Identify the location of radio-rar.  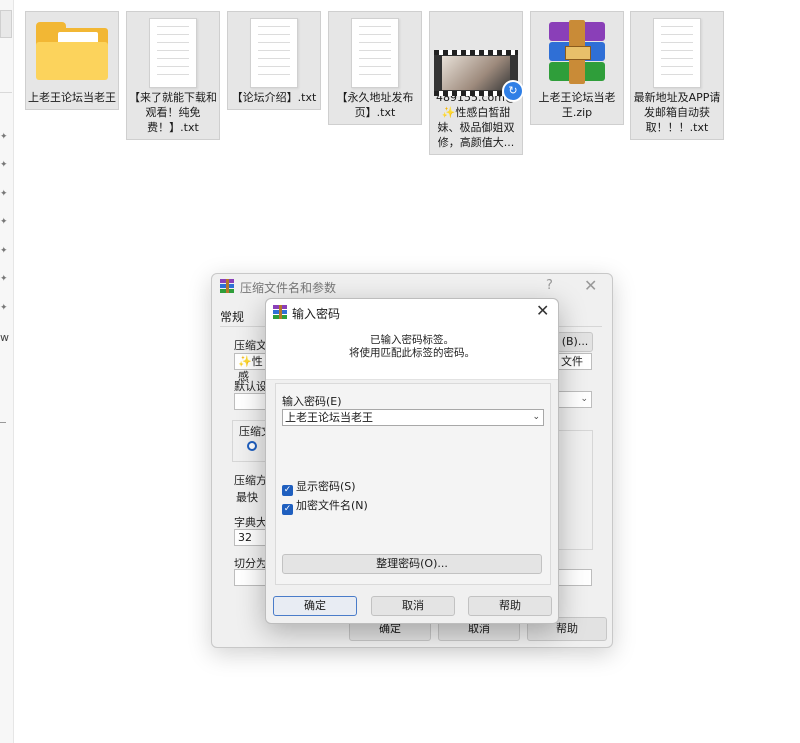
(252, 446).